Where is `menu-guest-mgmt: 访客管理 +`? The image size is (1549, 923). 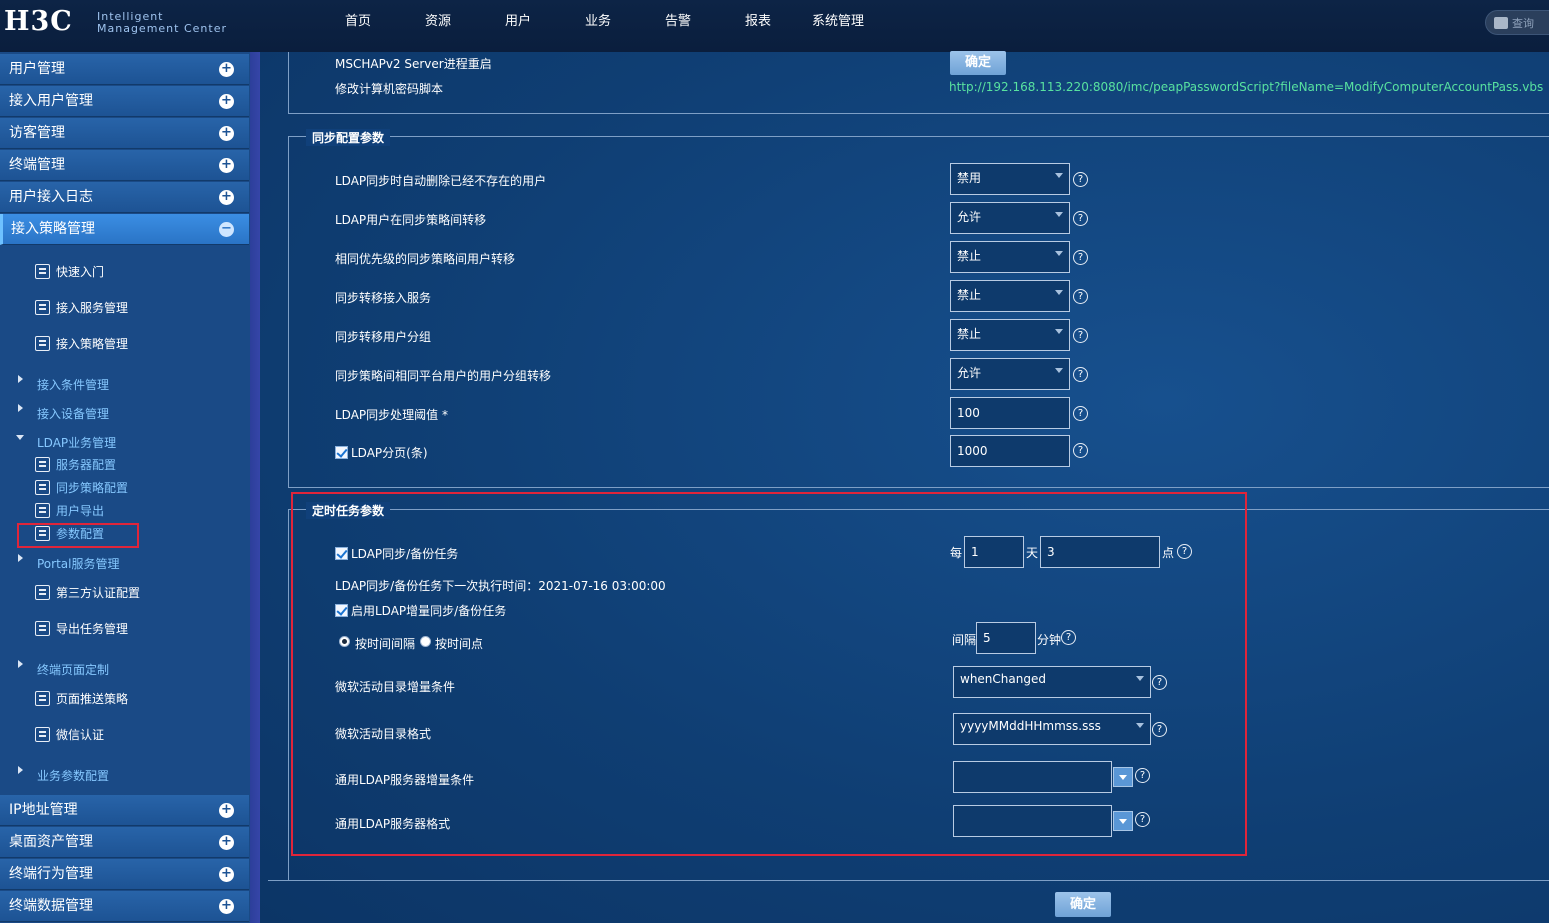 menu-guest-mgmt: 访客管理 + is located at coordinates (124, 133).